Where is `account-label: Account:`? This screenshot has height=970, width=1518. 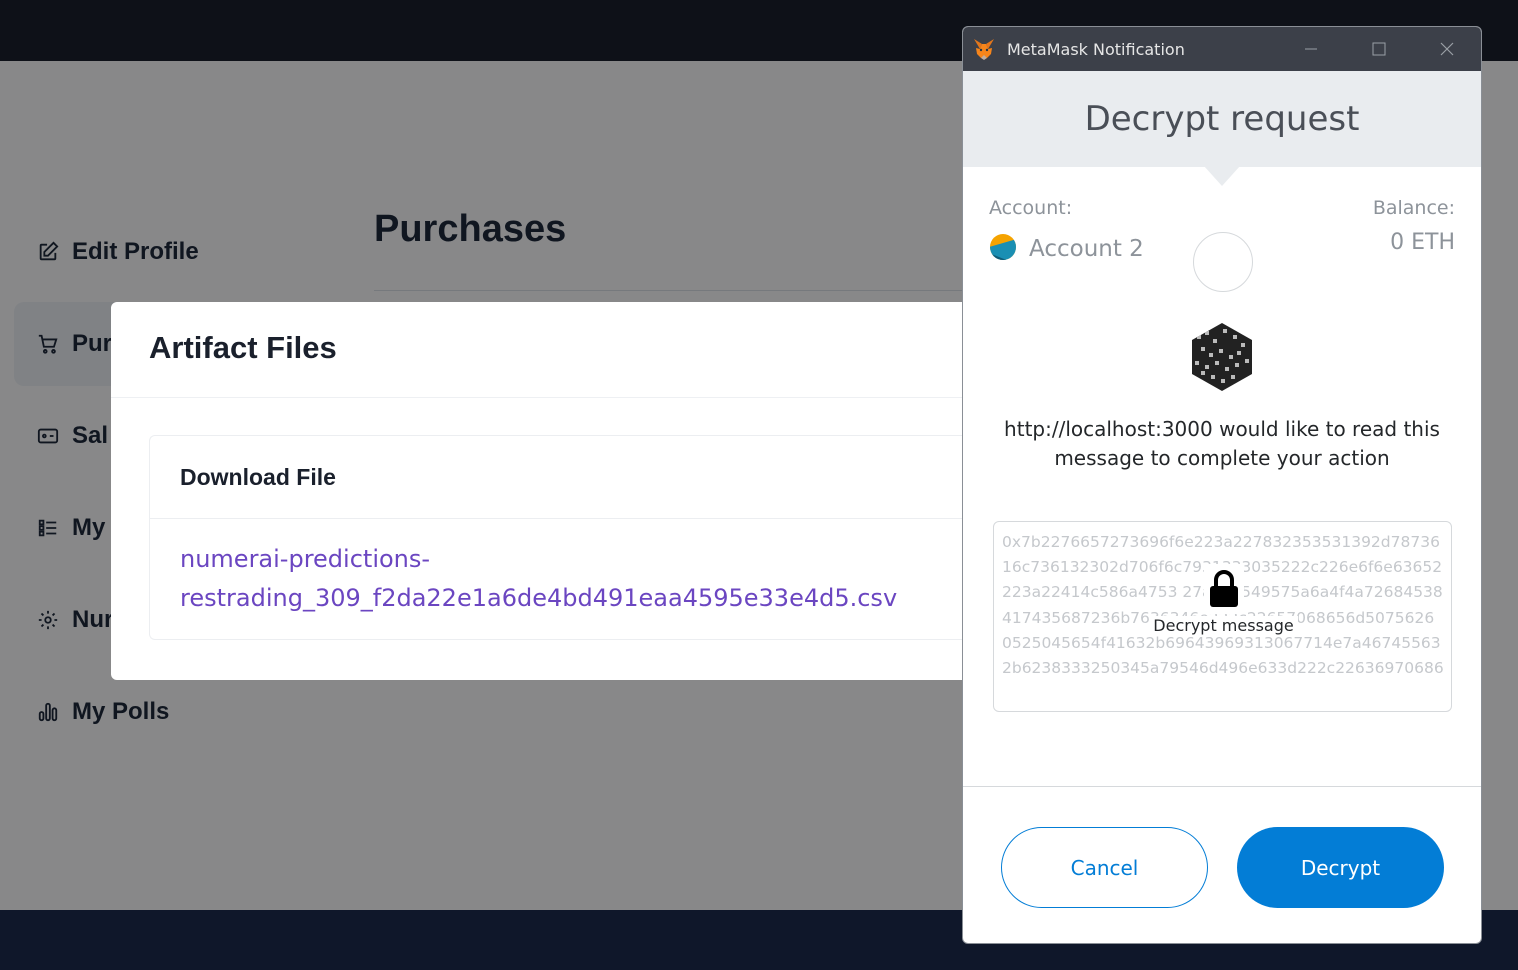 account-label: Account: is located at coordinates (1031, 208).